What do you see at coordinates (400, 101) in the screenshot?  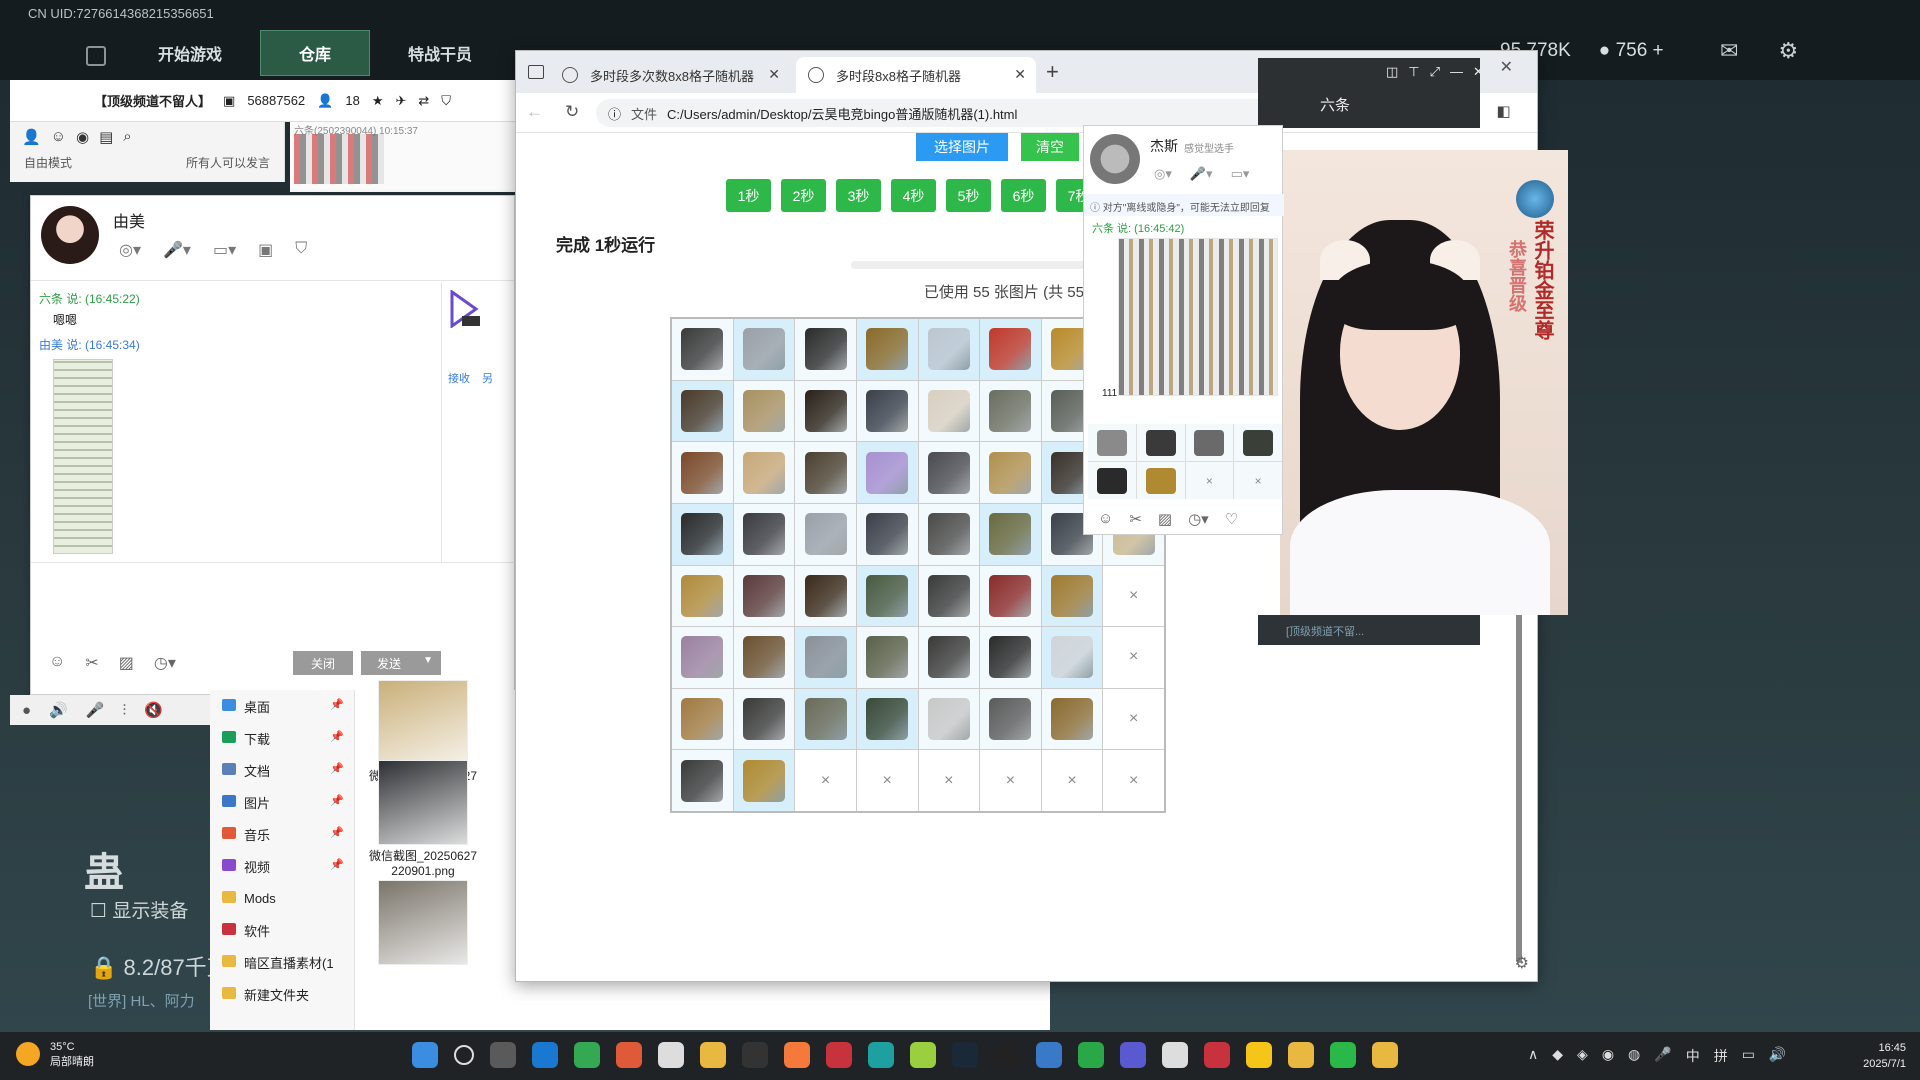 I see `plane-icon: ✈` at bounding box center [400, 101].